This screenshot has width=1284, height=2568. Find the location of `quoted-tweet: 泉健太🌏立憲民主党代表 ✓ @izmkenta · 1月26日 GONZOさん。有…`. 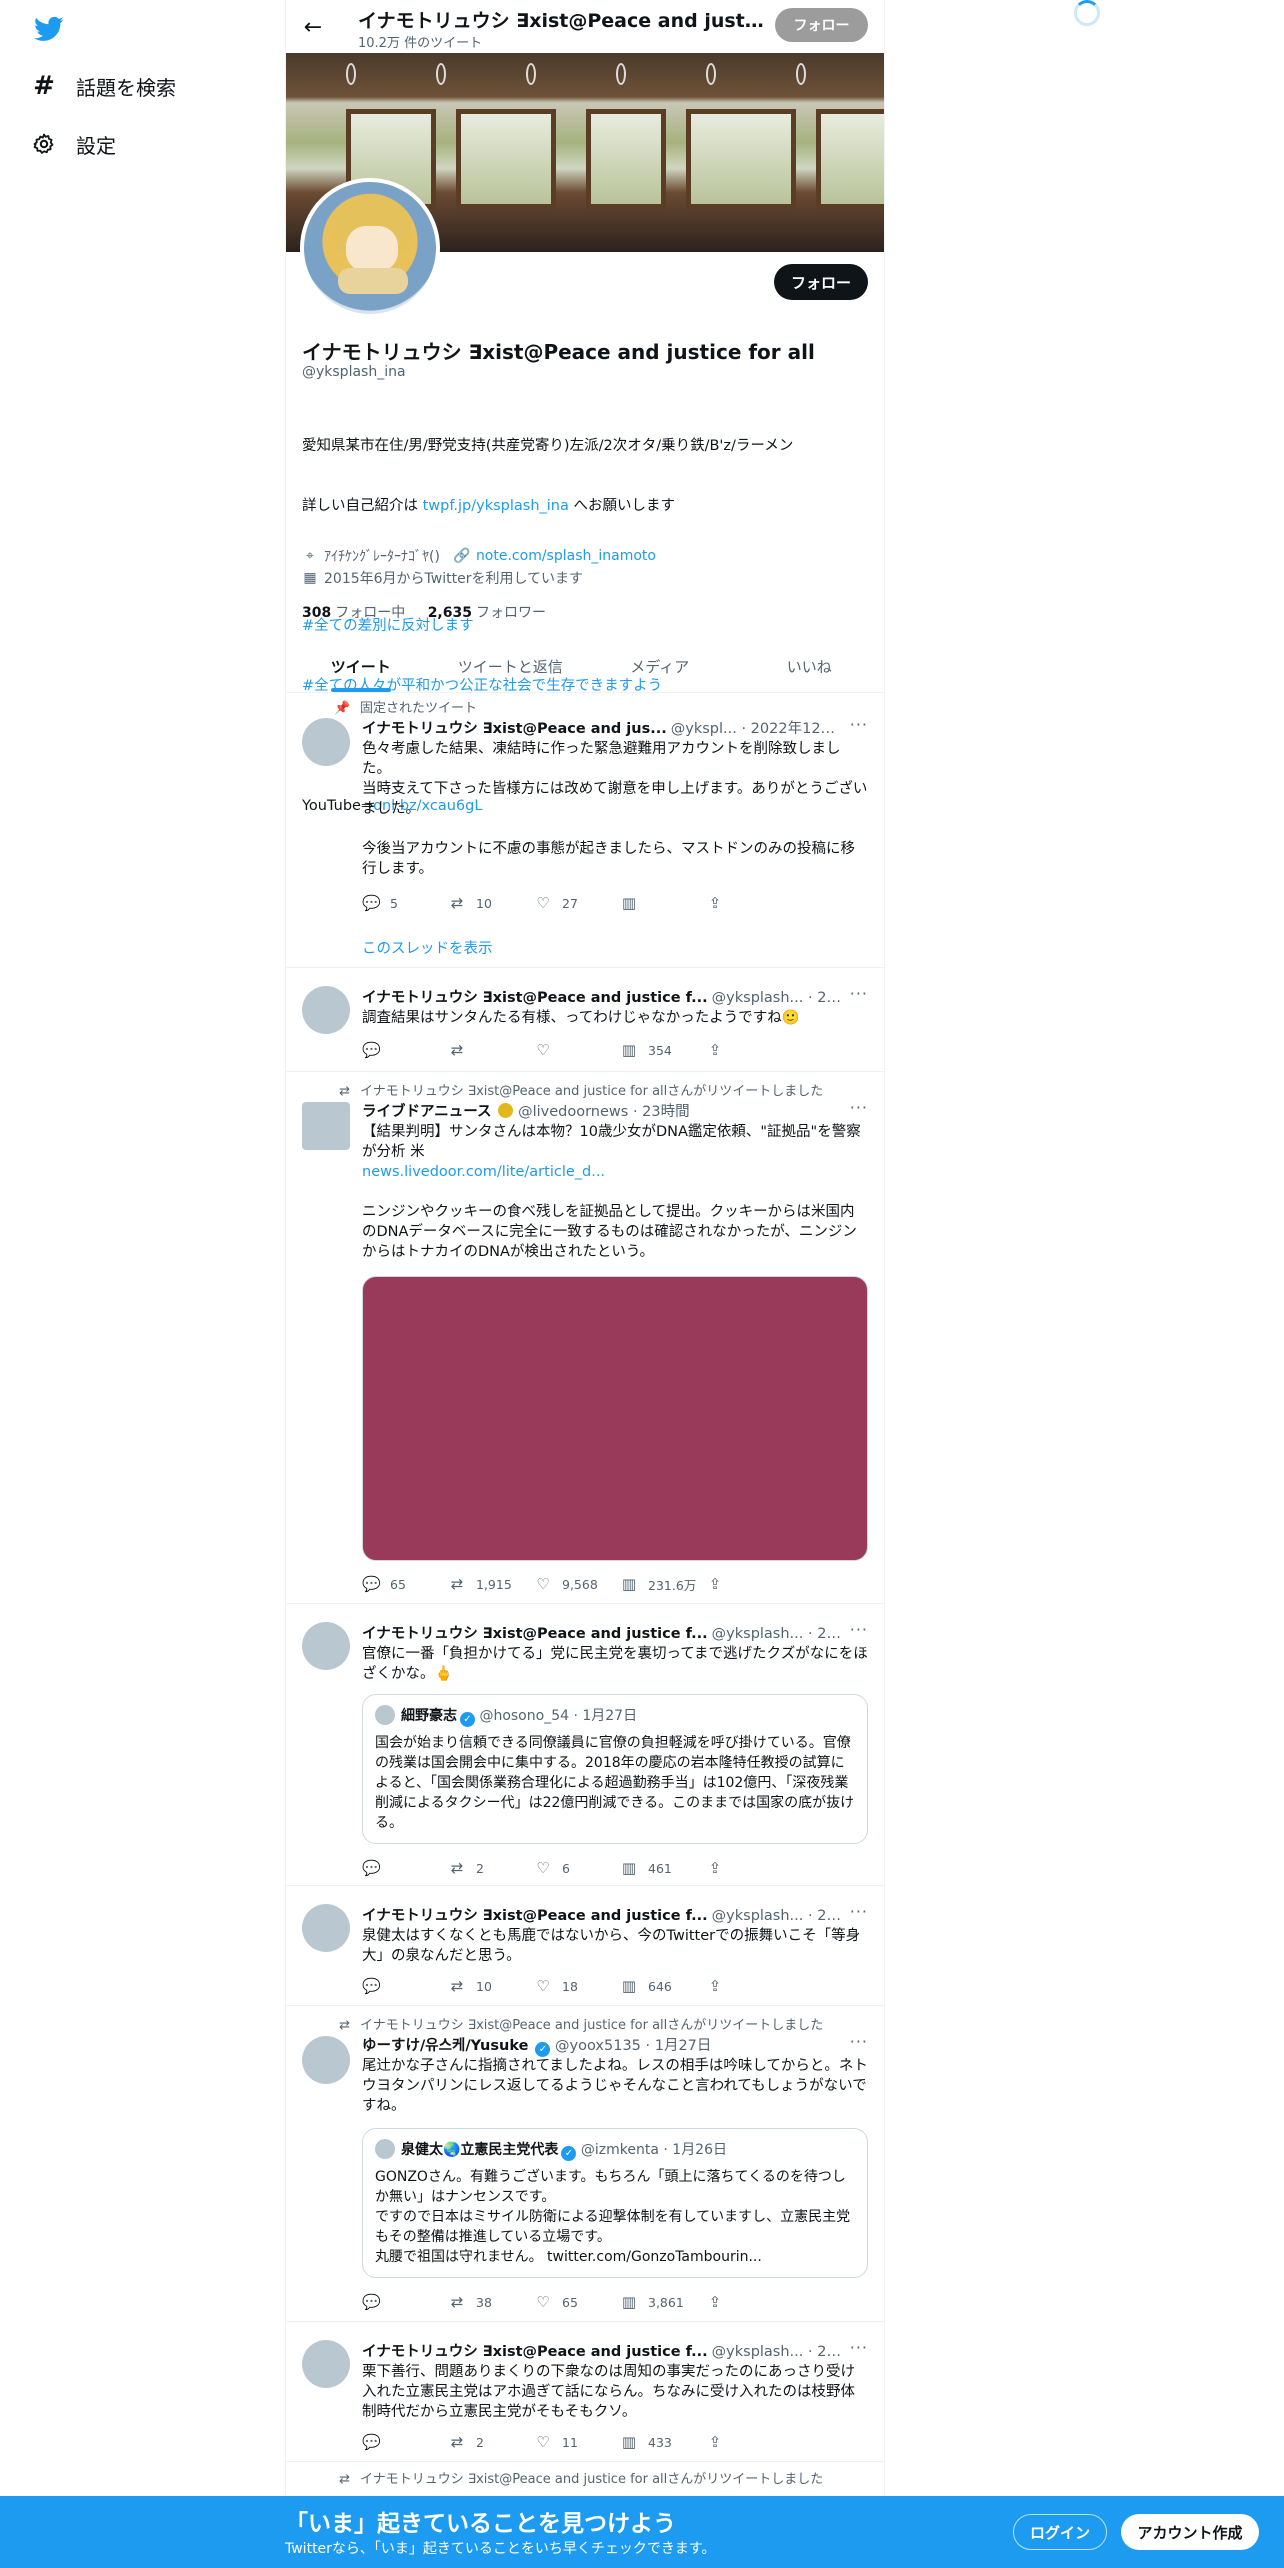

quoted-tweet: 泉健太🌏立憲民主党代表 ✓ @izmkenta · 1月26日 GONZOさん。有… is located at coordinates (615, 2203).